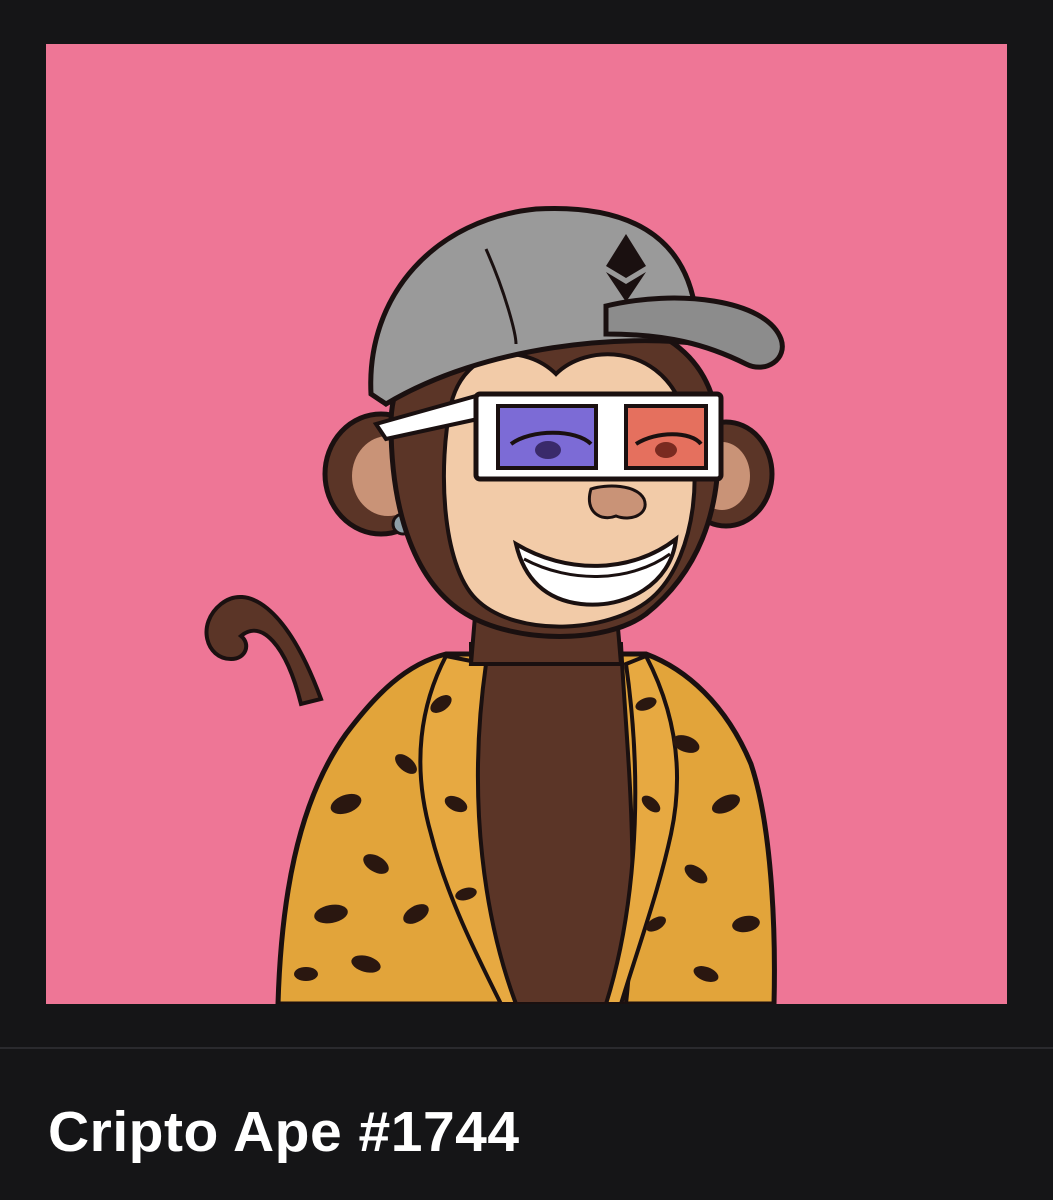 The image size is (1053, 1200). Describe the element at coordinates (284, 1132) in the screenshot. I see `nft-title: Cripto Ape #1744` at that location.